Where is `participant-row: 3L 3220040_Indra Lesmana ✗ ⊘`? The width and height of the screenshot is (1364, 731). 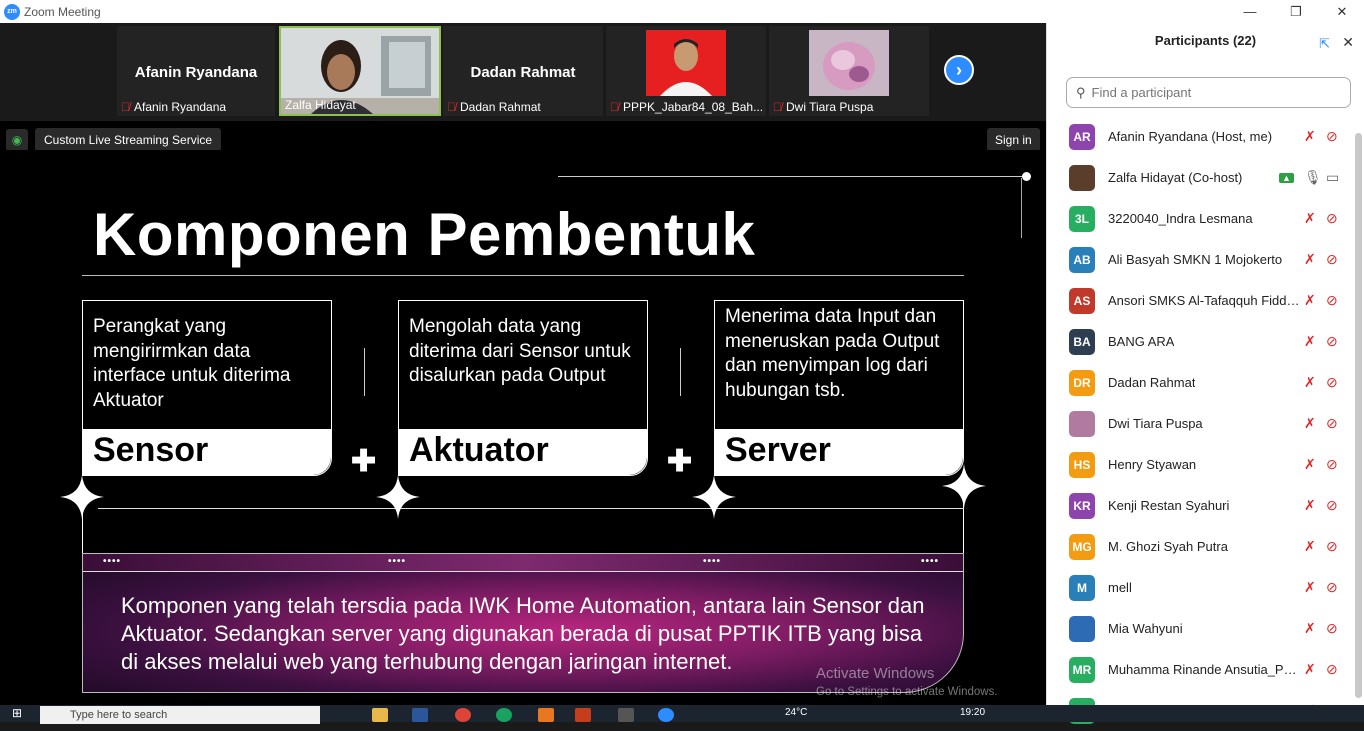
participant-row: 3L 3220040_Indra Lesmana ✗ ⊘ is located at coordinates (1200, 218).